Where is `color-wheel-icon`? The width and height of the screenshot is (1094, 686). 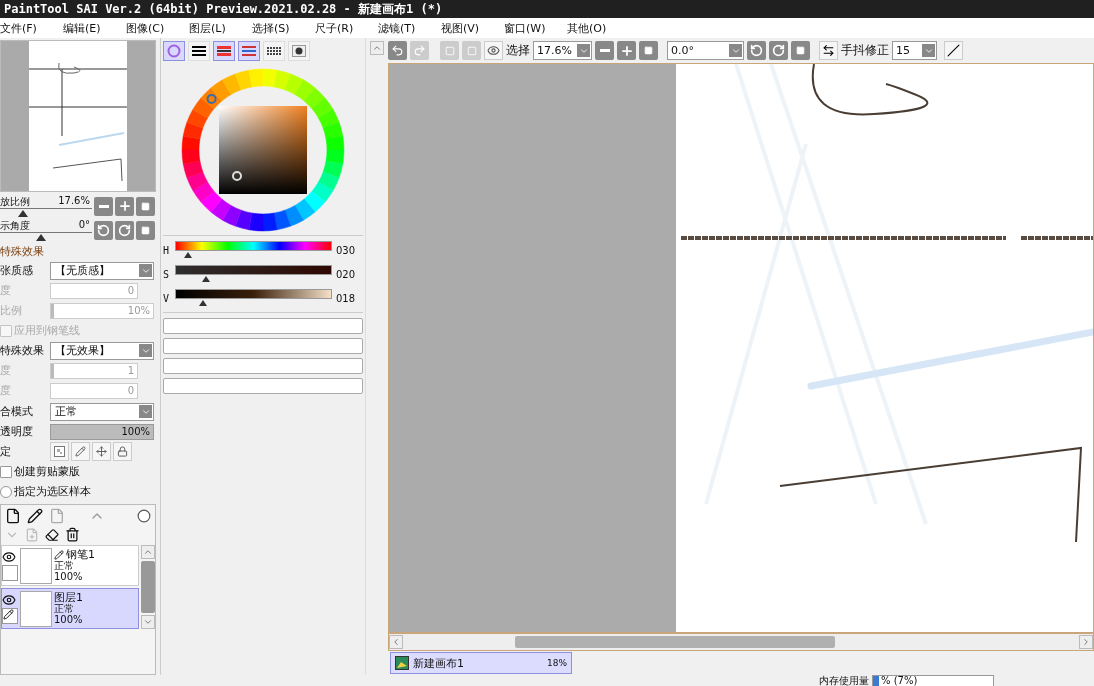
color-wheel-icon is located at coordinates (174, 51).